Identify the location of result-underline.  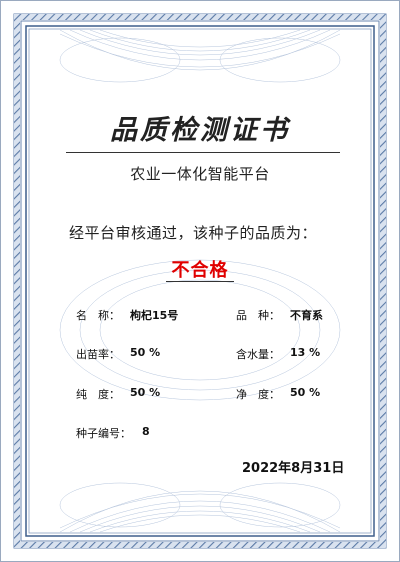
(200, 281).